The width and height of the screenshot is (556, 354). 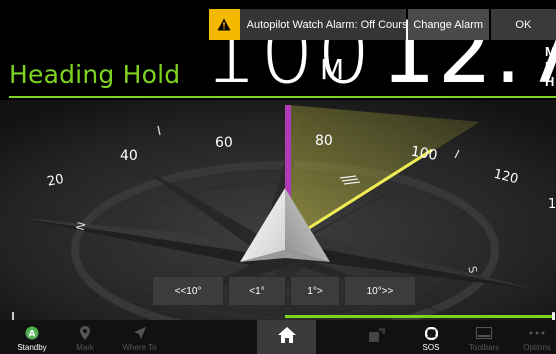 I want to click on scale-label: 60, so click(x=224, y=143).